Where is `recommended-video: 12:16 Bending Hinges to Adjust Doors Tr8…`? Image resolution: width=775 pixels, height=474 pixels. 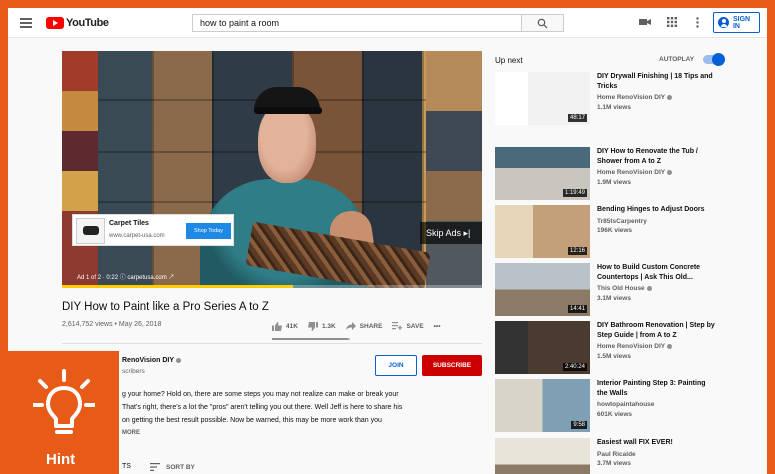
recommended-video: 12:16 Bending Hinges to Adjust Doors Tr8… is located at coordinates (625, 233).